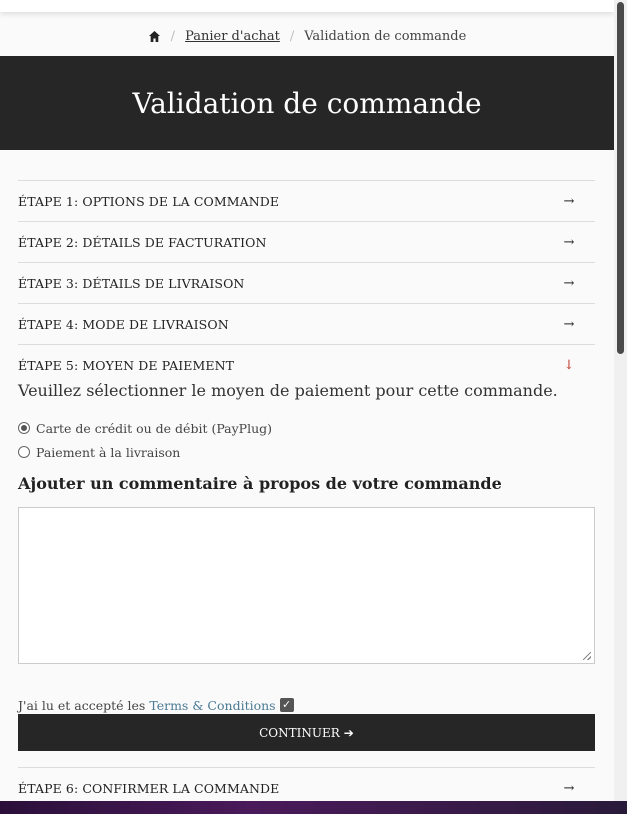  I want to click on page-hero: Validation de commande, so click(307, 103).